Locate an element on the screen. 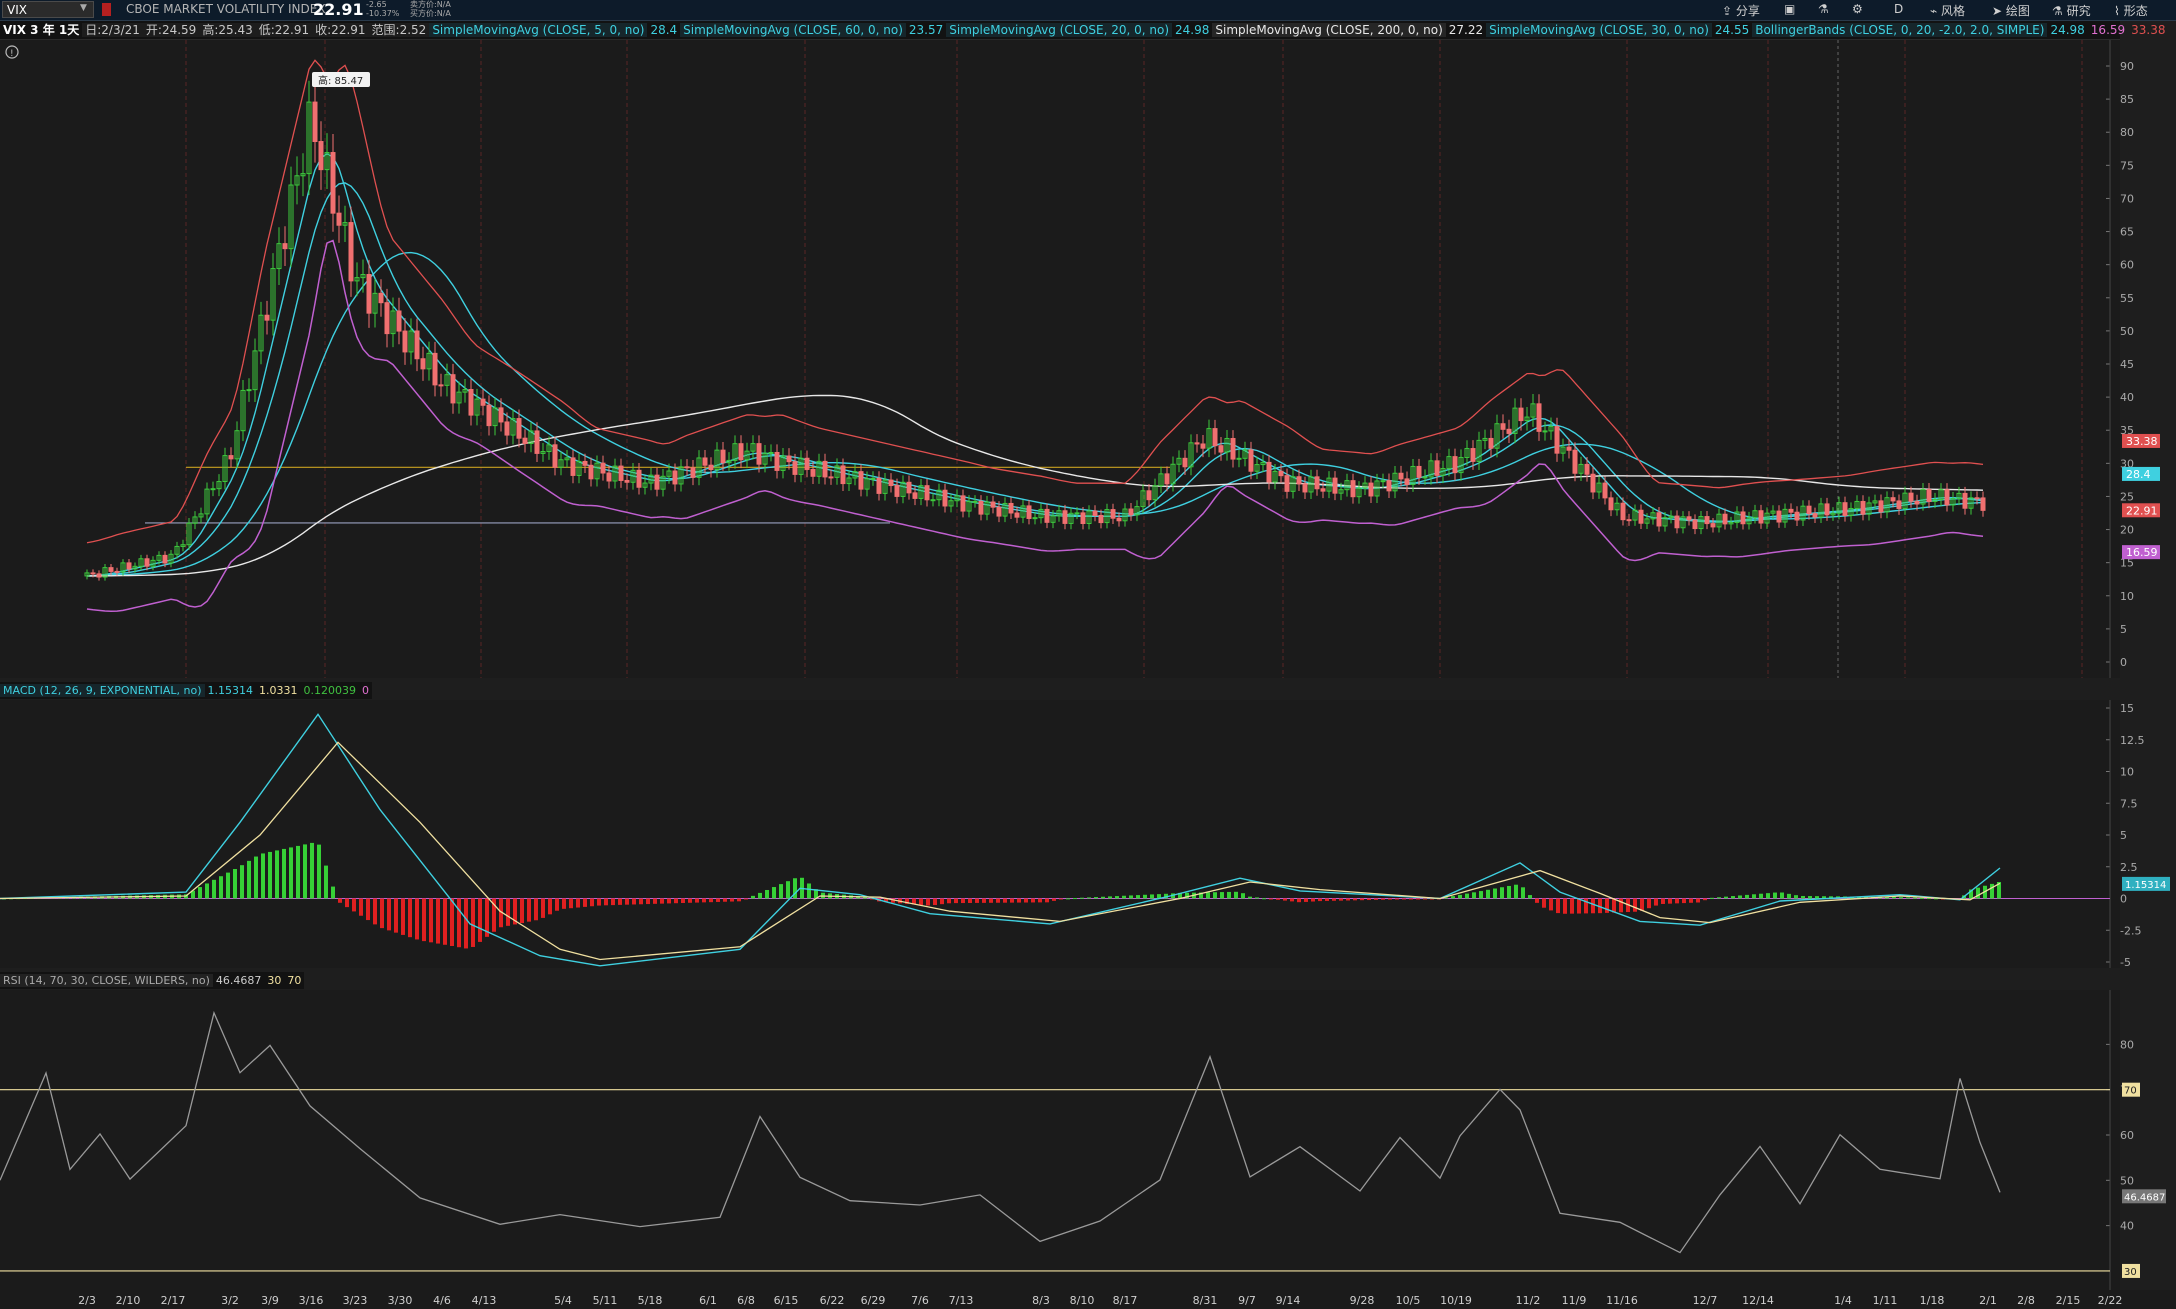  studies-button: ⚗ 研究 is located at coordinates (2071, 10).